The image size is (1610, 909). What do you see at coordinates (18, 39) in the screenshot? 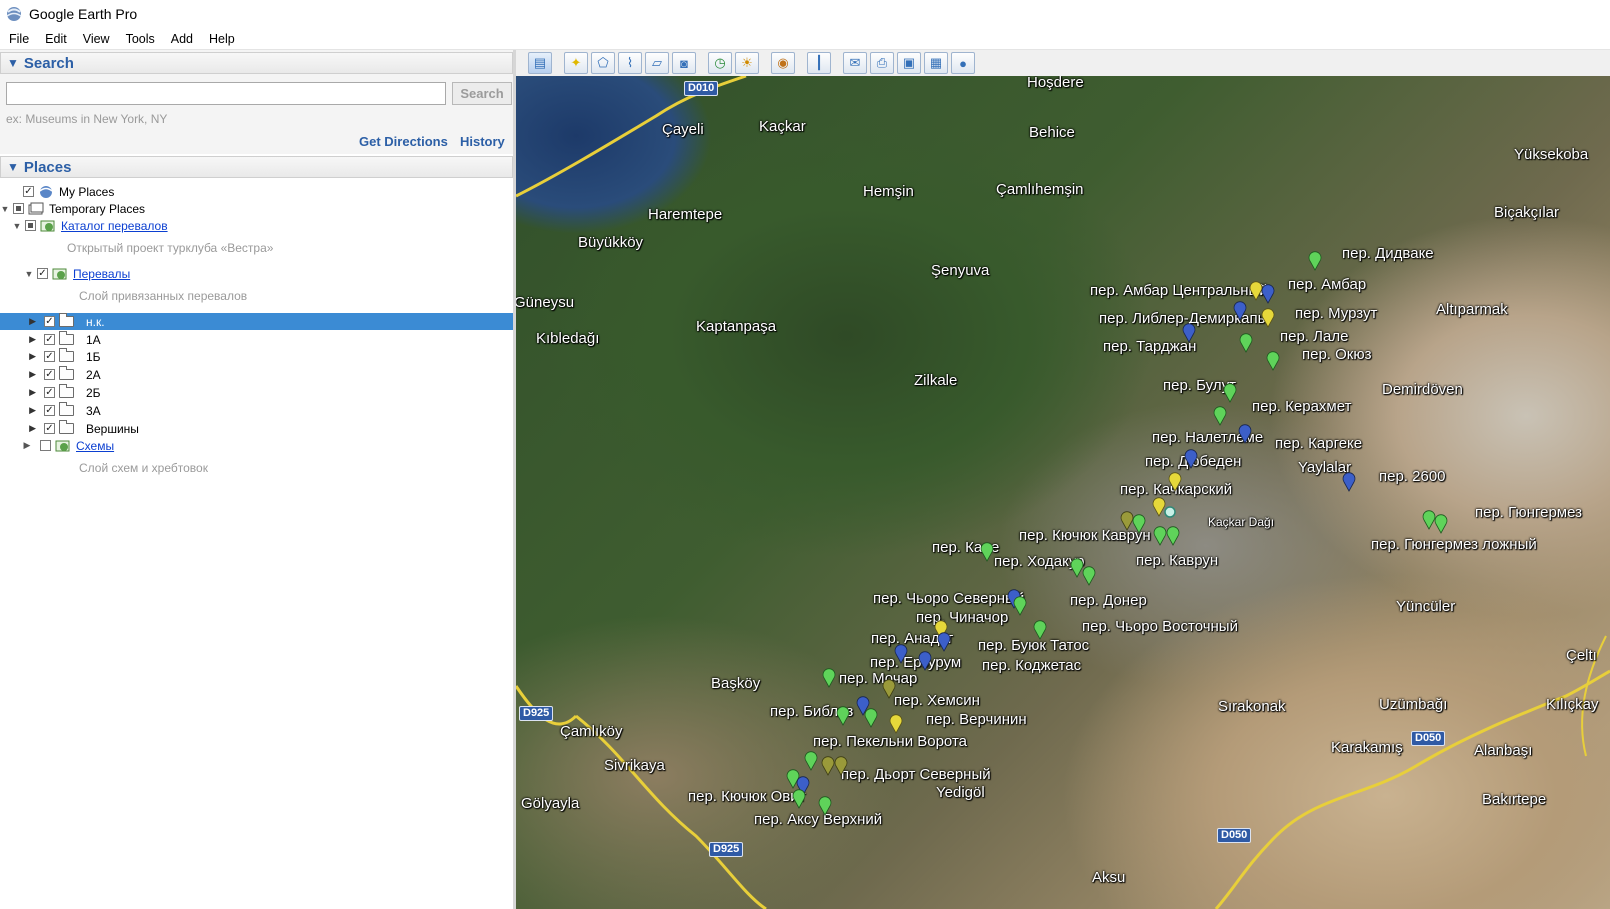
I see `menu-file: File` at bounding box center [18, 39].